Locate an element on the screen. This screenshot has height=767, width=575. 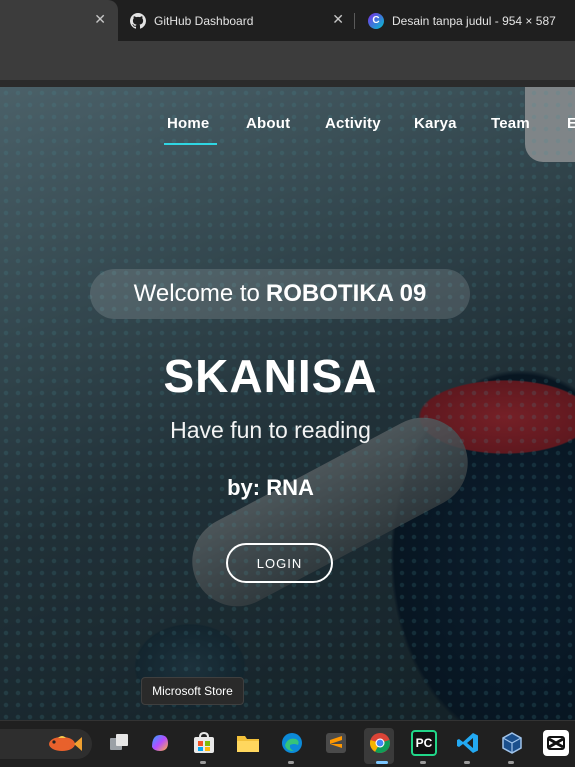
tab-divider is located at coordinates (354, 21).